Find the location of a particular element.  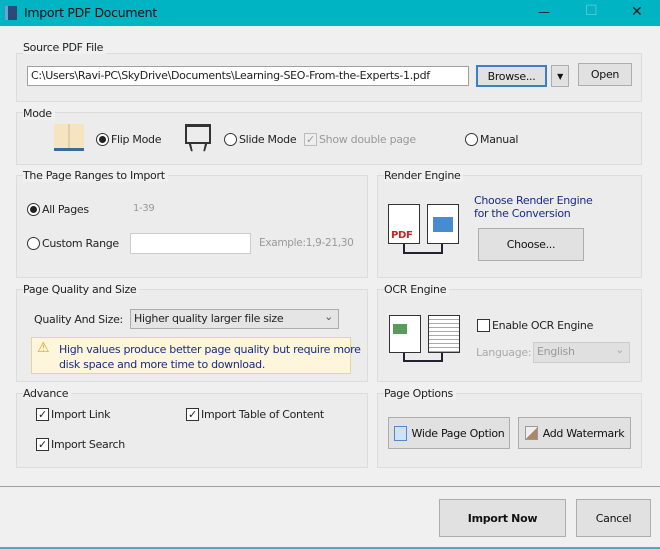

language-select: English ⌄ is located at coordinates (581, 352).